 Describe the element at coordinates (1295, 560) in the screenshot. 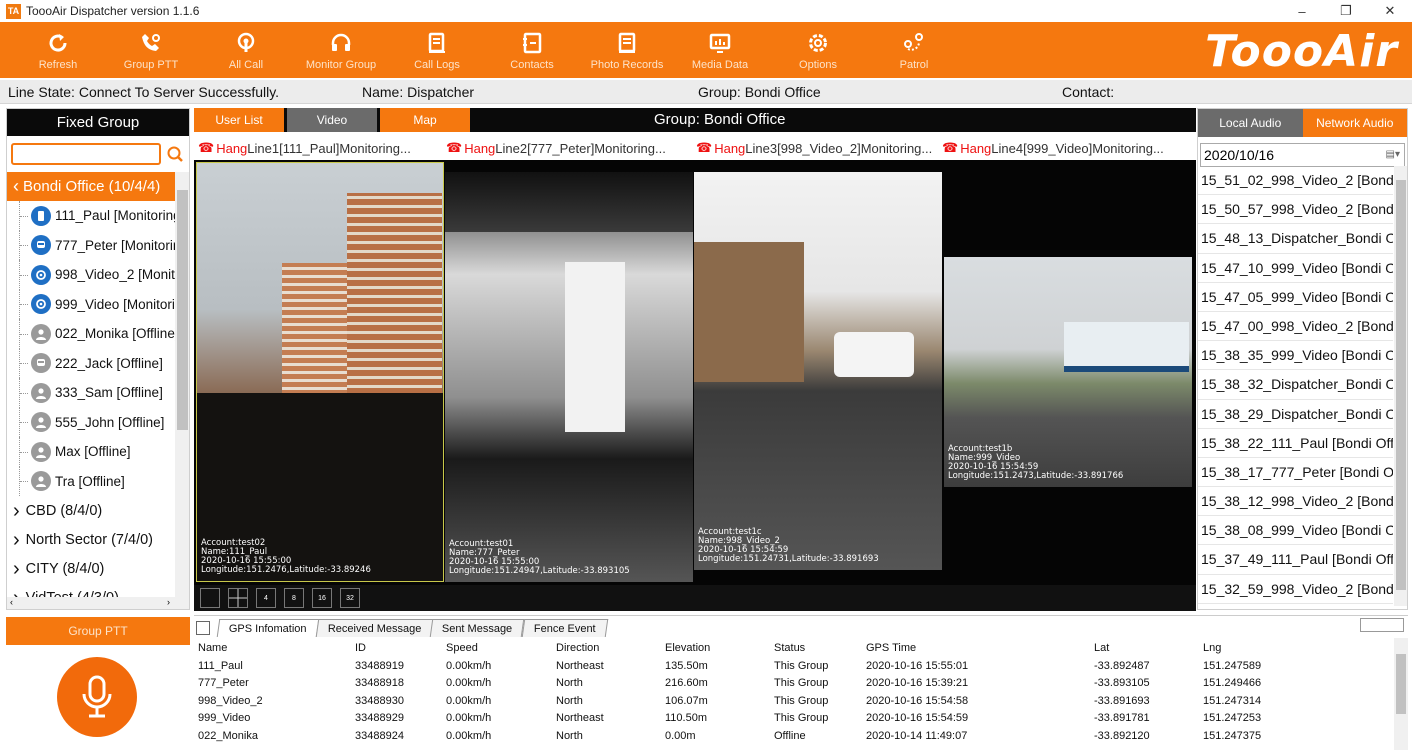

I see `audio-record-item: 15_37_49_111_Paul [Bondi Office]` at that location.